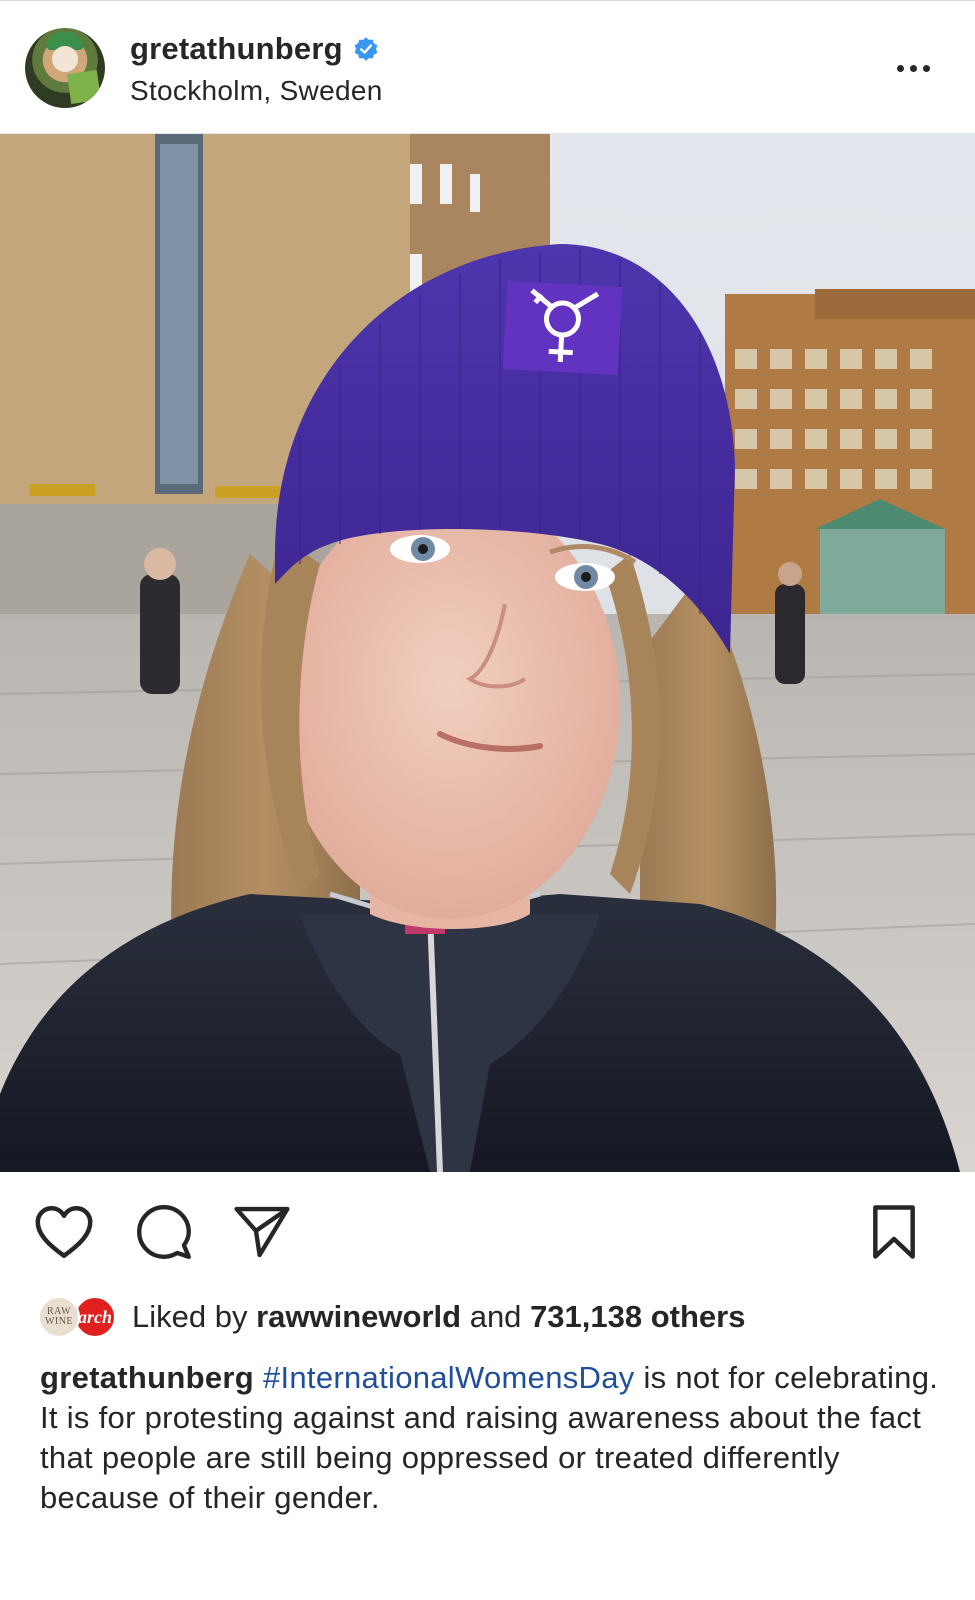 The width and height of the screenshot is (975, 1600). I want to click on save-button, so click(894, 1232).